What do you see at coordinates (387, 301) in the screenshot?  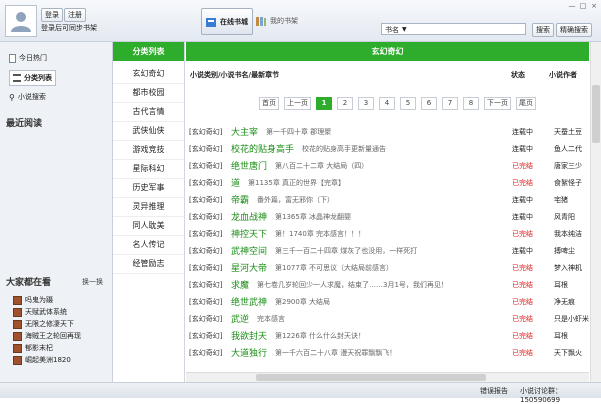 I see `table-row: [玄幻奇幻] 绝世武神 第2900章 大结局 已完结 净无痕` at bounding box center [387, 301].